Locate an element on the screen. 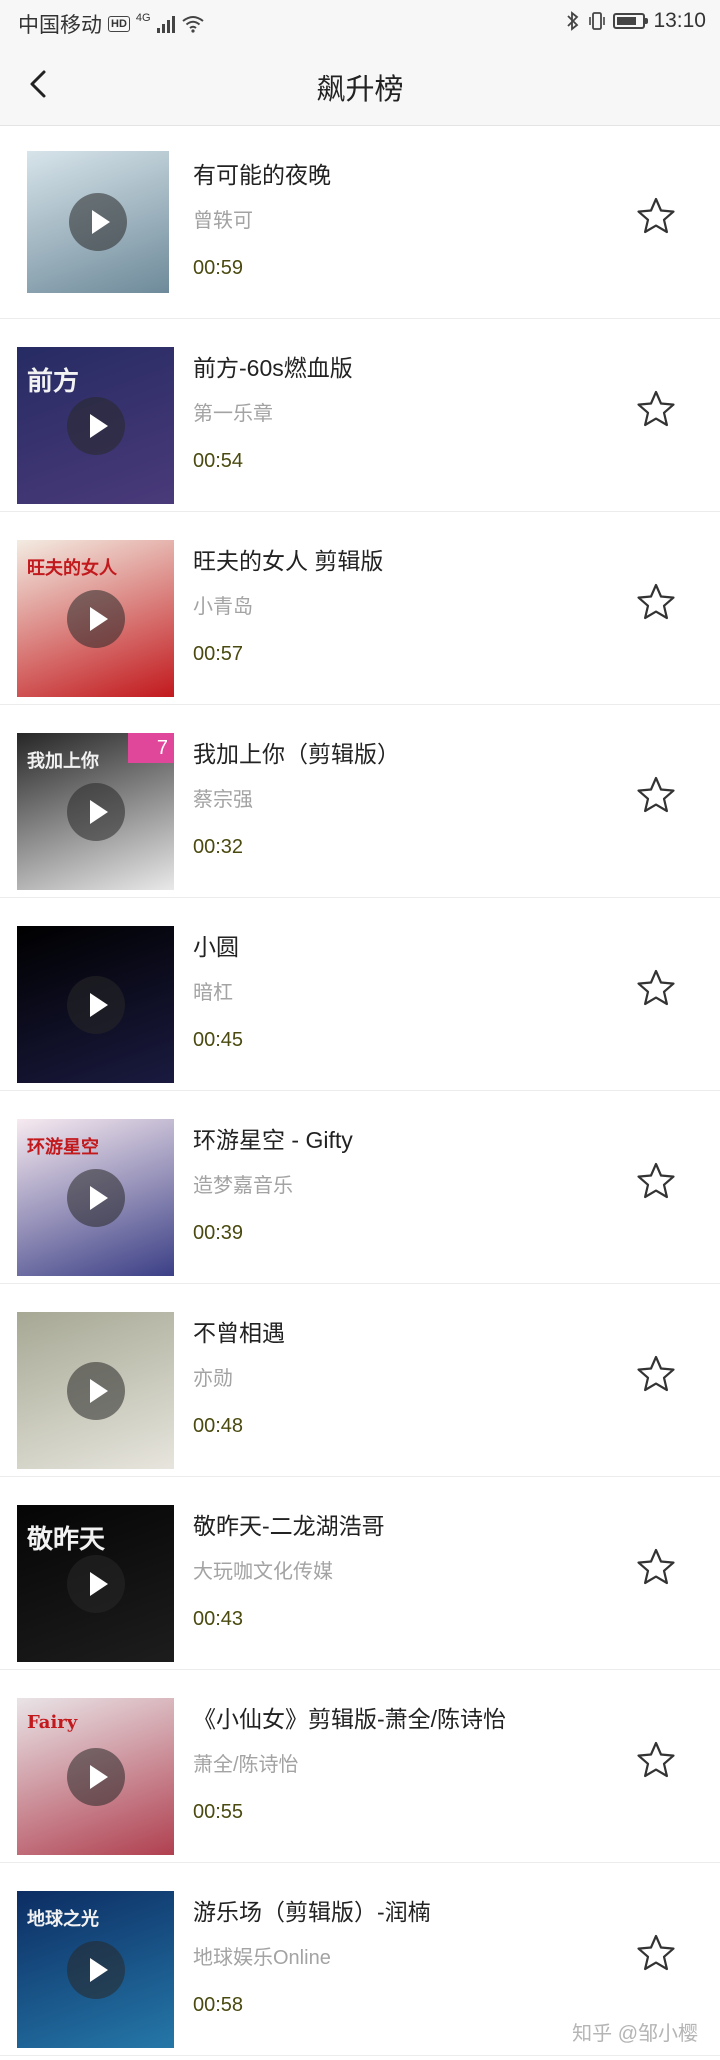 The height and width of the screenshot is (2060, 720). album-cover: 前方 is located at coordinates (95, 425).